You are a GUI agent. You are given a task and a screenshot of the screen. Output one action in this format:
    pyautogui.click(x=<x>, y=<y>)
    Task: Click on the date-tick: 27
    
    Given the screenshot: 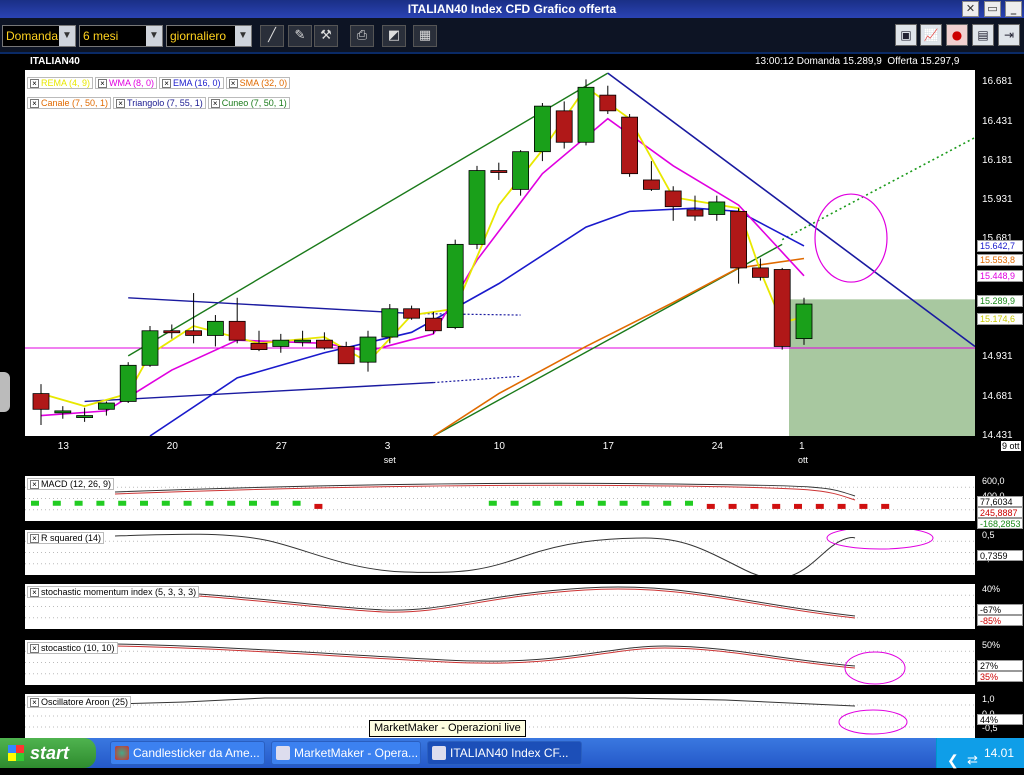 What is the action you would take?
    pyautogui.click(x=281, y=446)
    